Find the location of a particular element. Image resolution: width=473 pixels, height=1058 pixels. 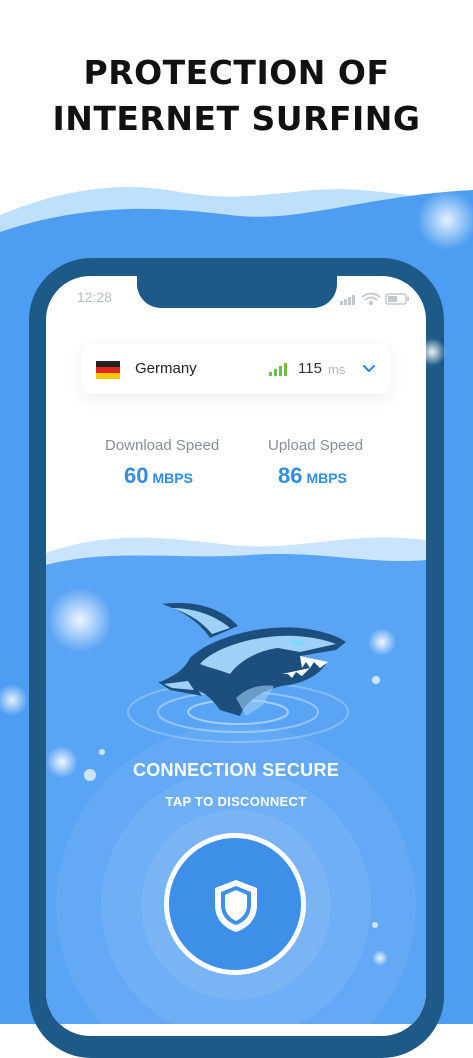

wifi-icon is located at coordinates (371, 299).